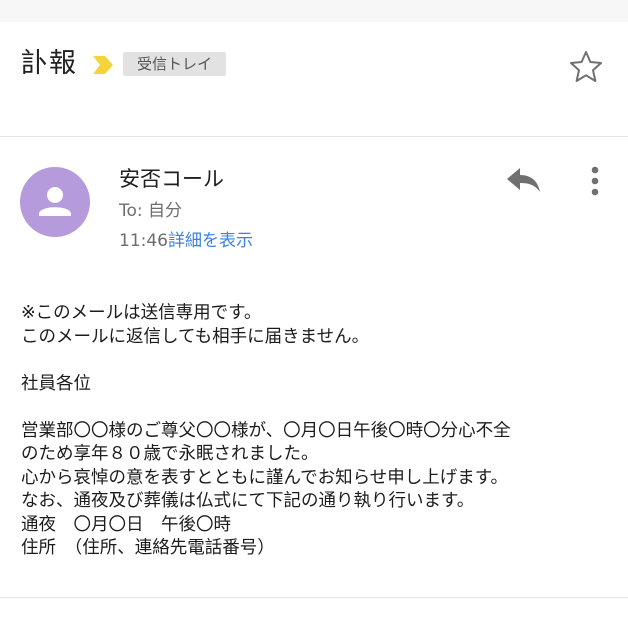  I want to click on divider, so click(314, 597).